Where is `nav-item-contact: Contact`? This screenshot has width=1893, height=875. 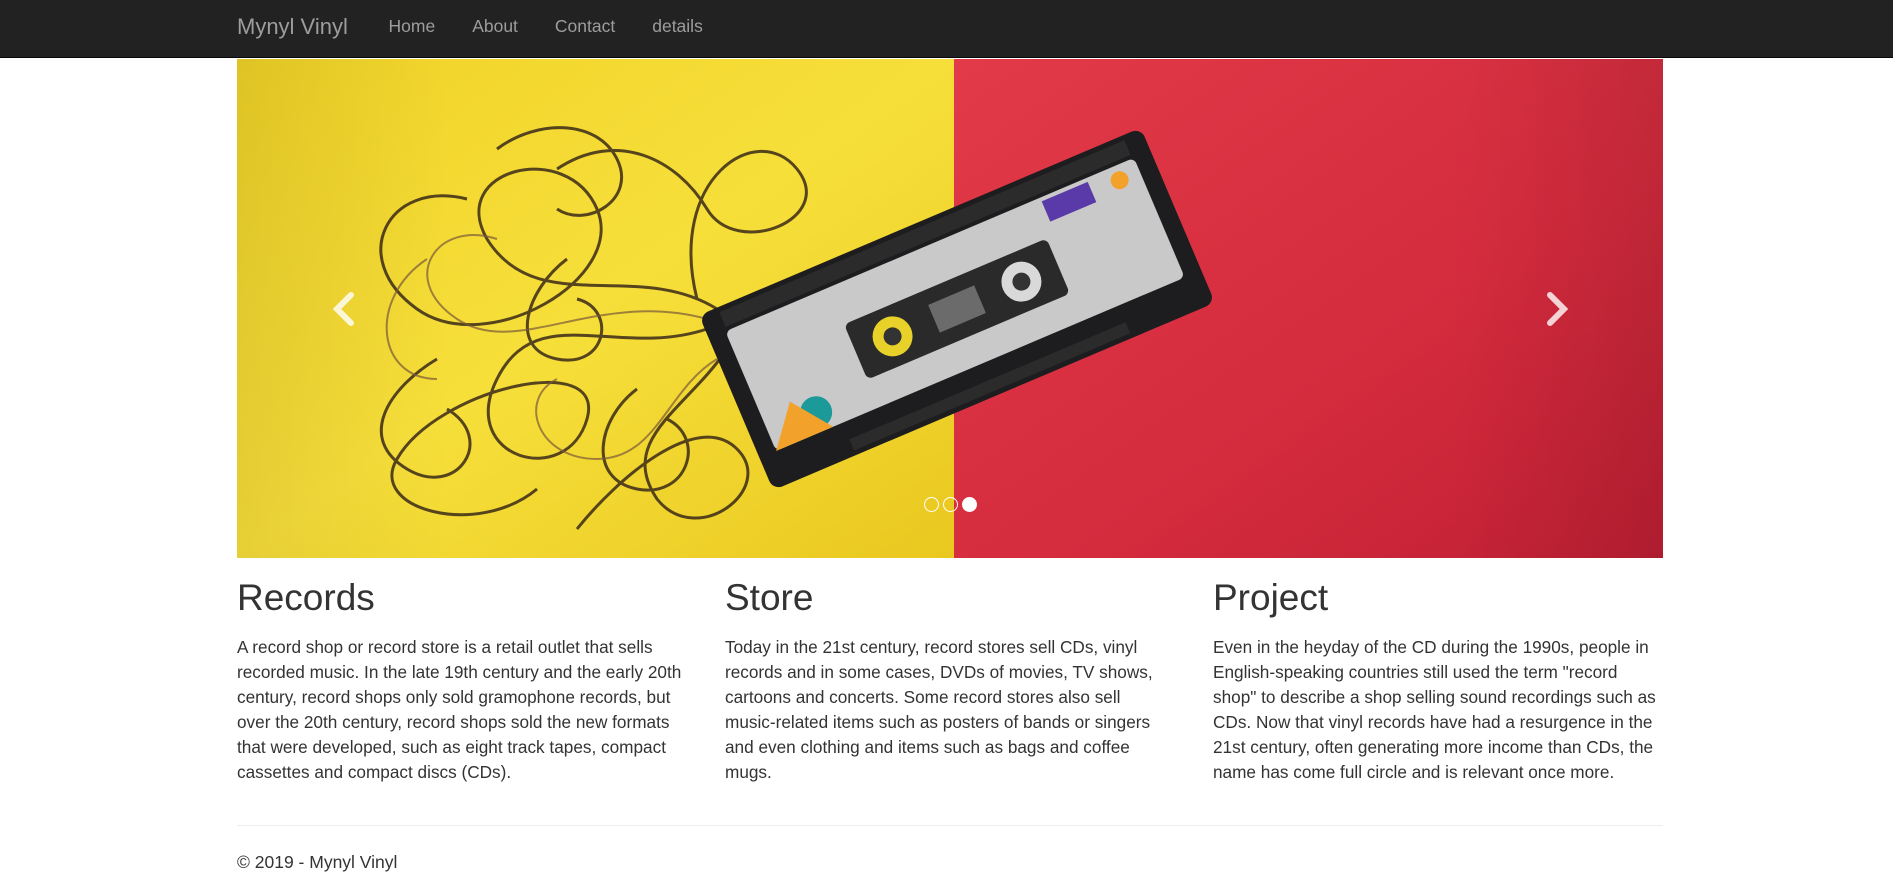 nav-item-contact: Contact is located at coordinates (584, 29).